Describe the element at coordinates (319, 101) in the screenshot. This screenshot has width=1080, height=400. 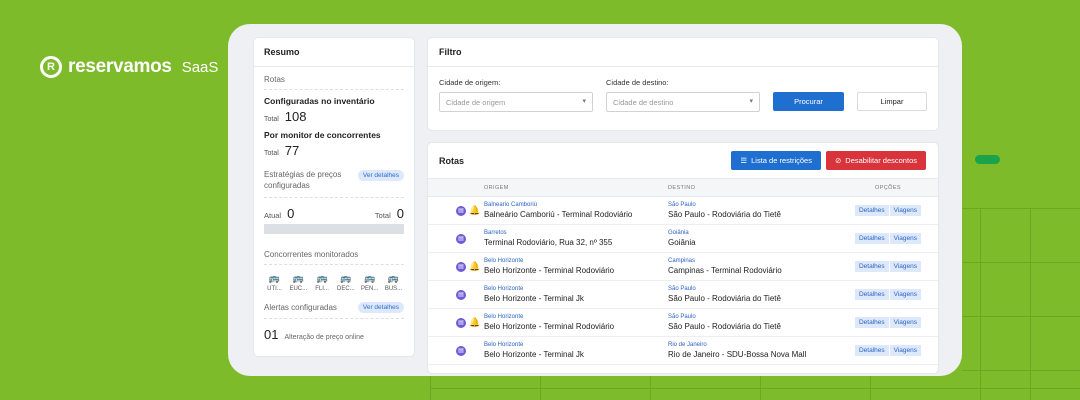
I see `inventory-label: Configuradas no inventário` at that location.